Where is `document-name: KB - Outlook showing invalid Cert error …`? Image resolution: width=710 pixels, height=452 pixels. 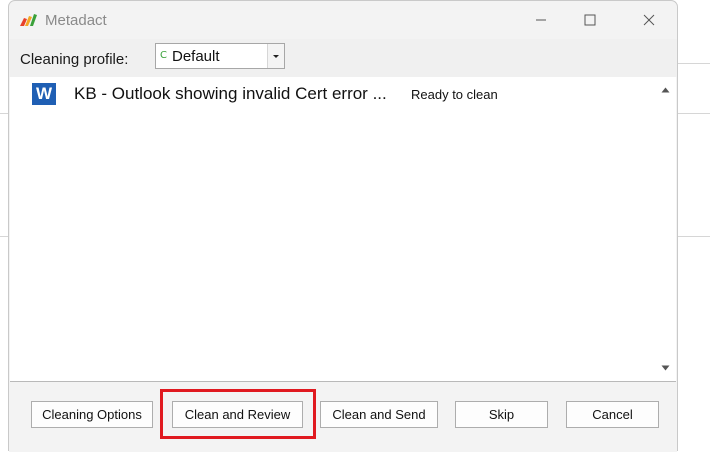 document-name: KB - Outlook showing invalid Cert error … is located at coordinates (230, 93).